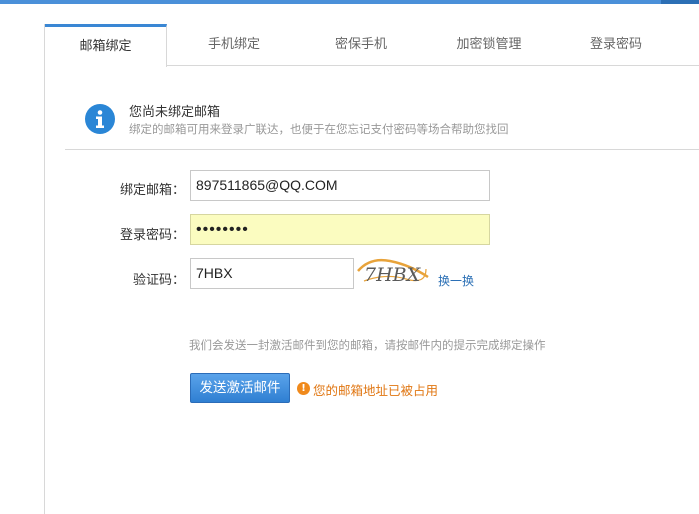 The image size is (699, 514). I want to click on tab-phone-binding: 手机绑定, so click(234, 45).